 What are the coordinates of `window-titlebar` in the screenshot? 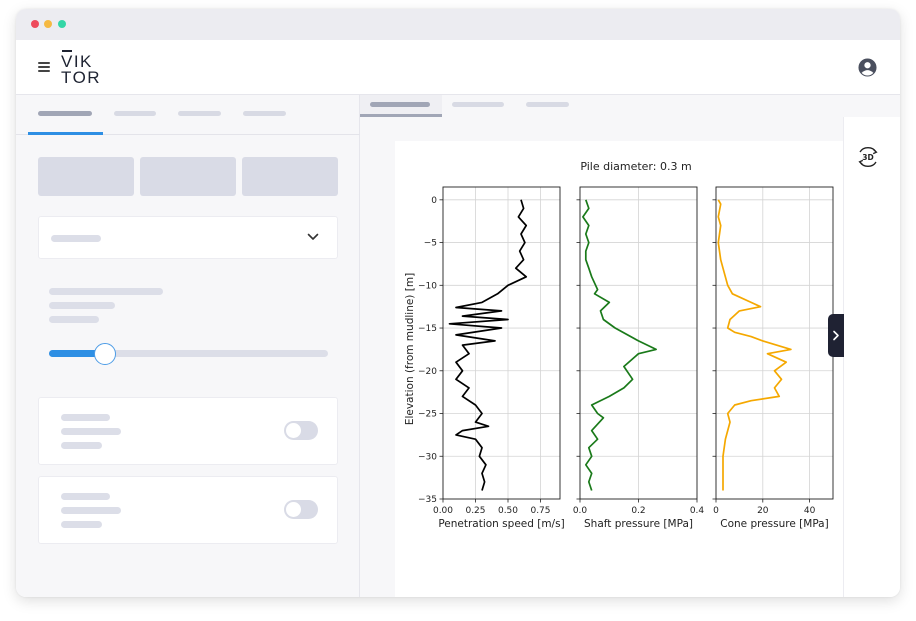 It's located at (458, 24).